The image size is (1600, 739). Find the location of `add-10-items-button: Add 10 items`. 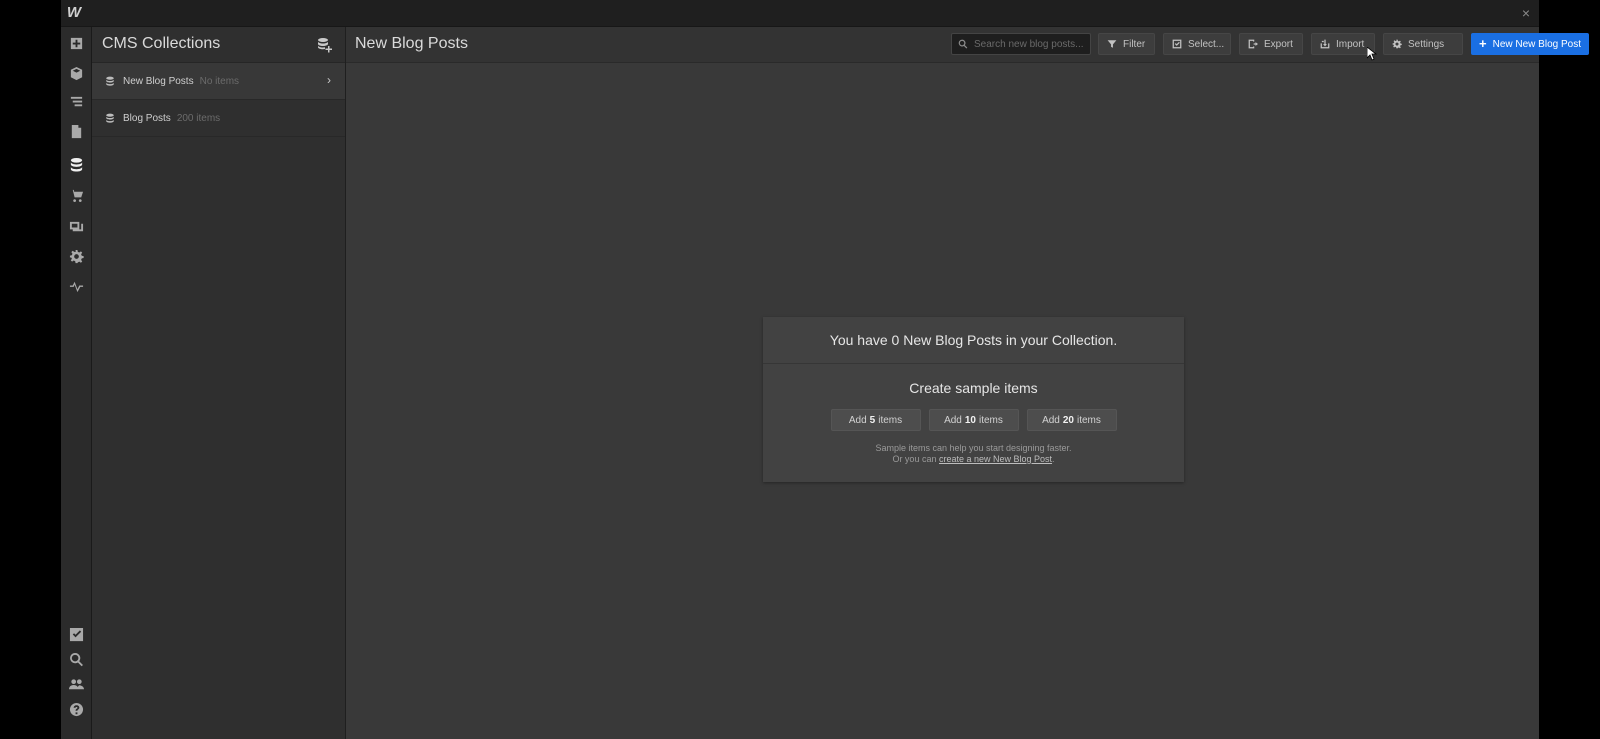

add-10-items-button: Add 10 items is located at coordinates (973, 420).